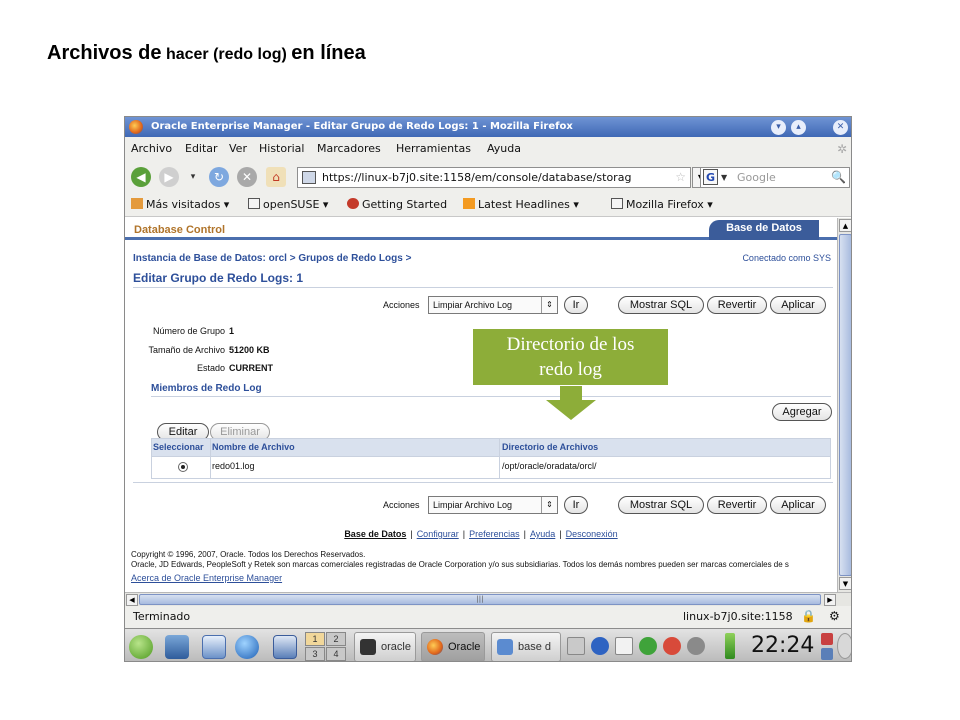  I want to click on maximize-icon: ▴, so click(798, 127).